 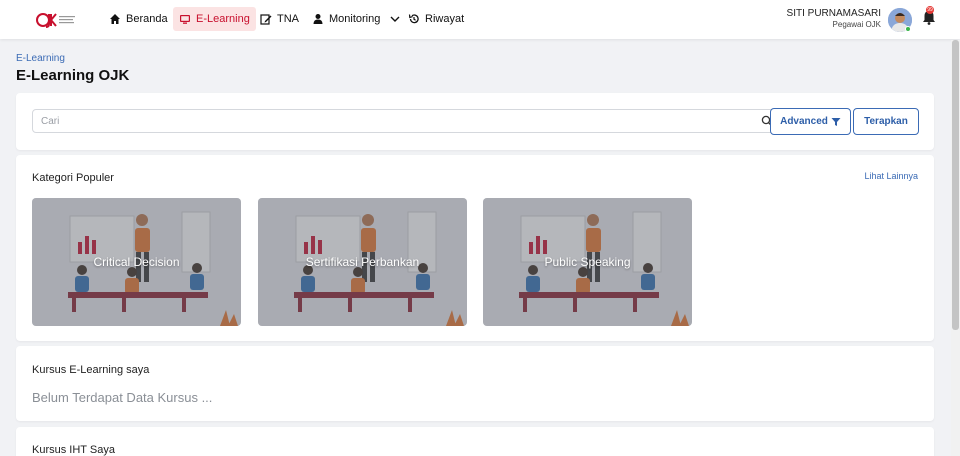 I want to click on category-tile: Sertifikasi Perbankan, so click(x=362, y=262).